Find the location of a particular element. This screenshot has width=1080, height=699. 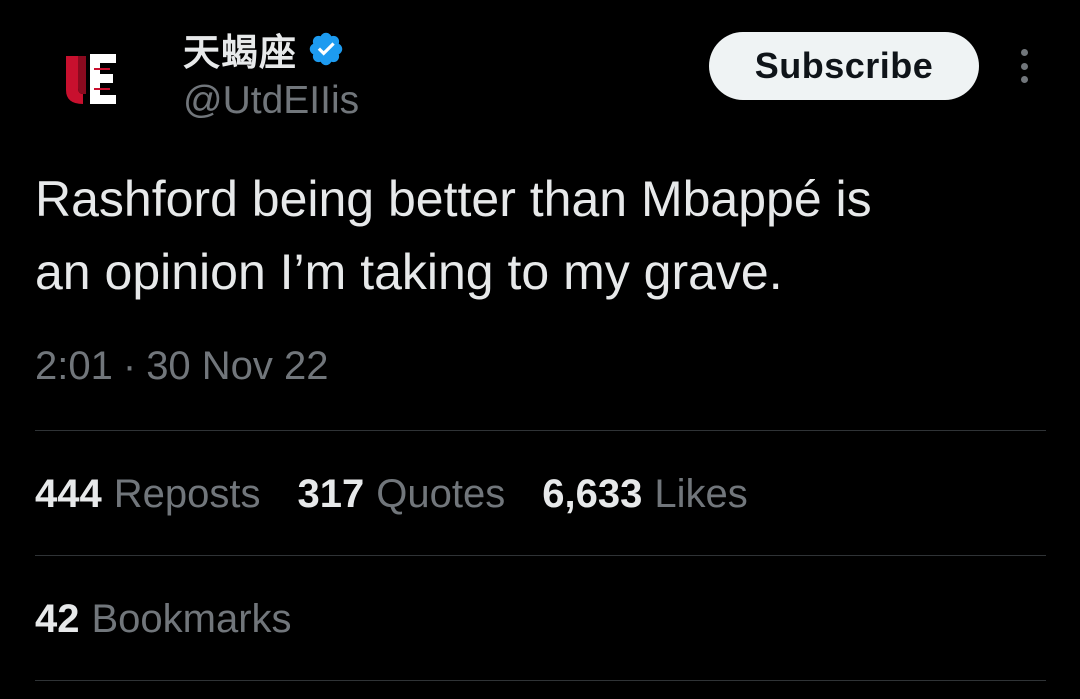

more-options-icon is located at coordinates (1024, 66).